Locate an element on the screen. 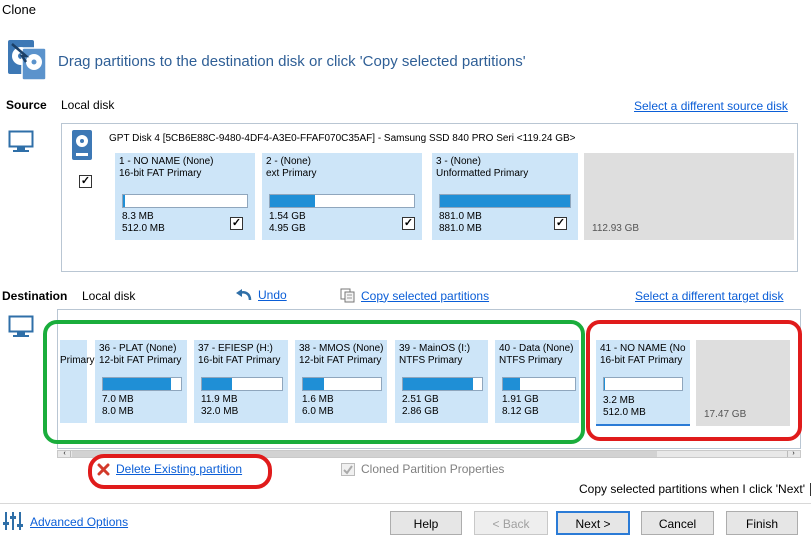 This screenshot has height=541, width=811. undo-icon is located at coordinates (244, 295).